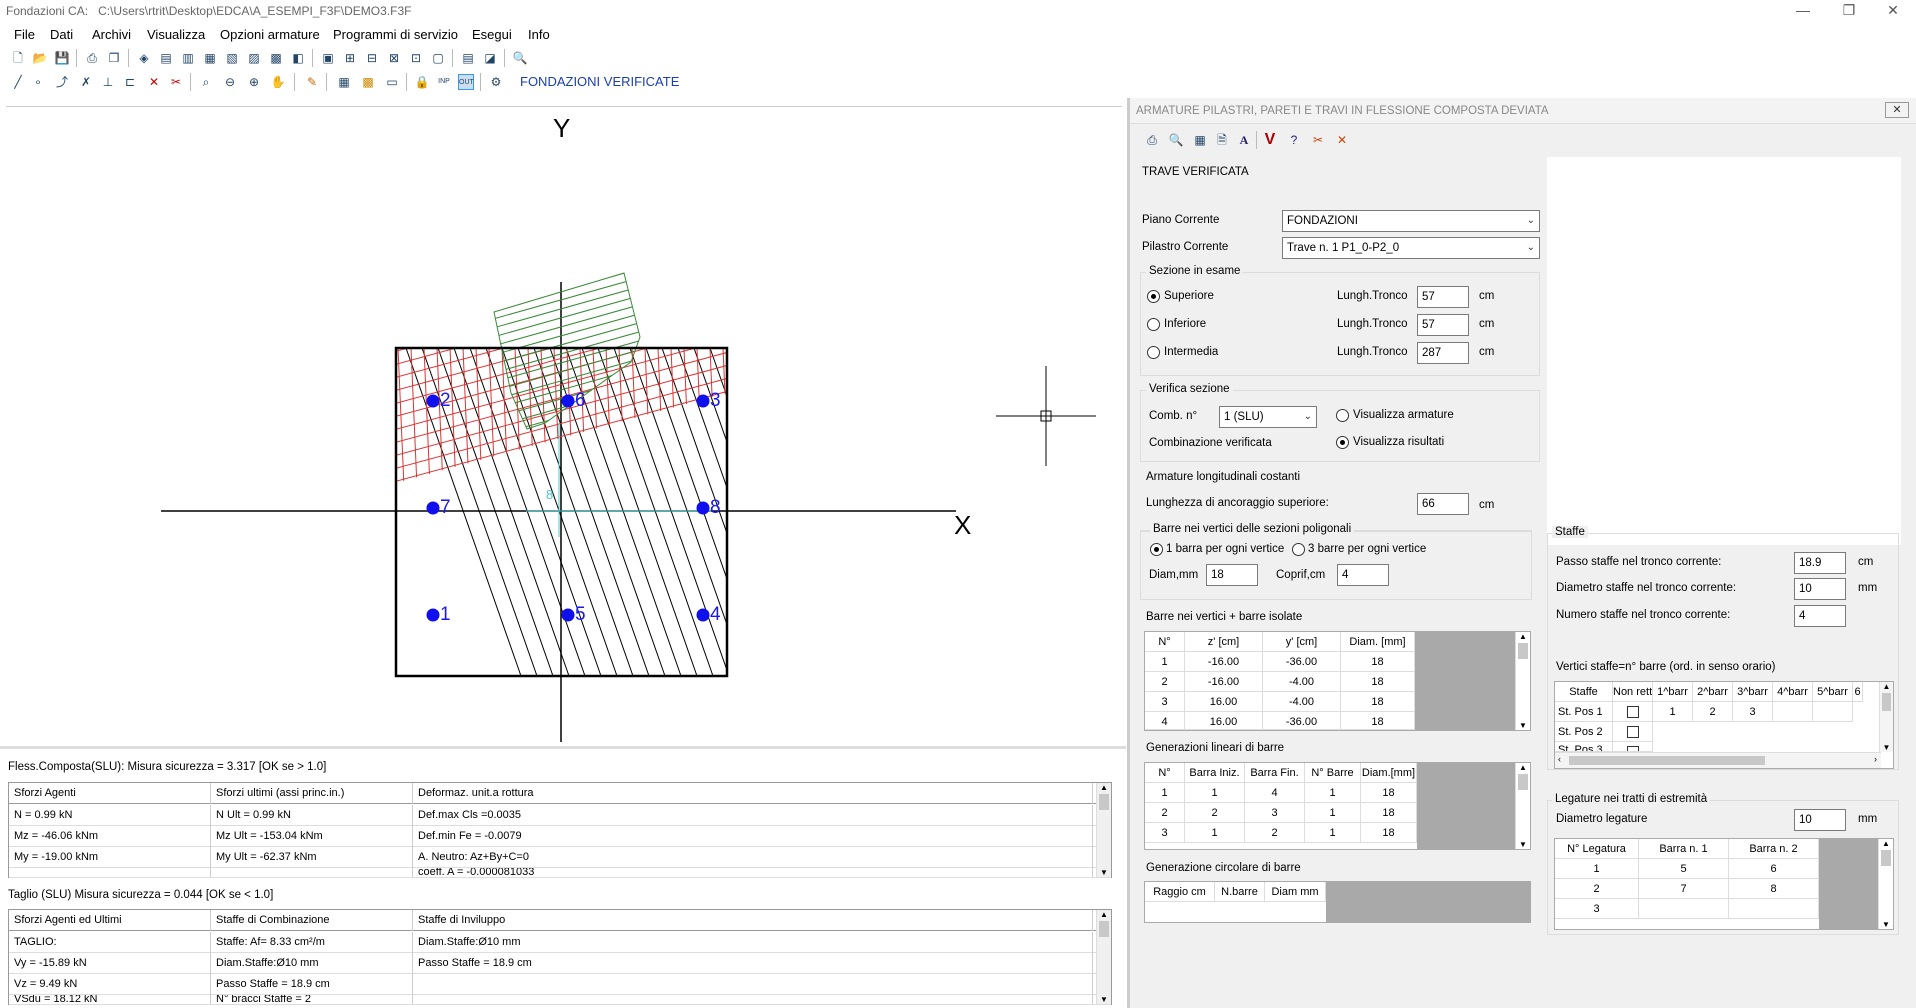 The image size is (1916, 1008). What do you see at coordinates (1820, 820) in the screenshot?
I see `diam-leg-input: 10` at bounding box center [1820, 820].